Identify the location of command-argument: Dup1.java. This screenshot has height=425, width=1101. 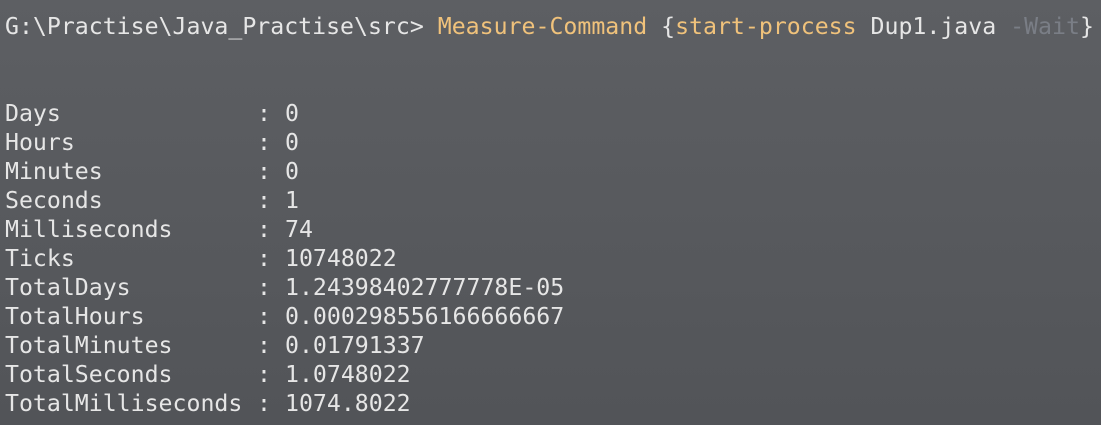
(933, 26).